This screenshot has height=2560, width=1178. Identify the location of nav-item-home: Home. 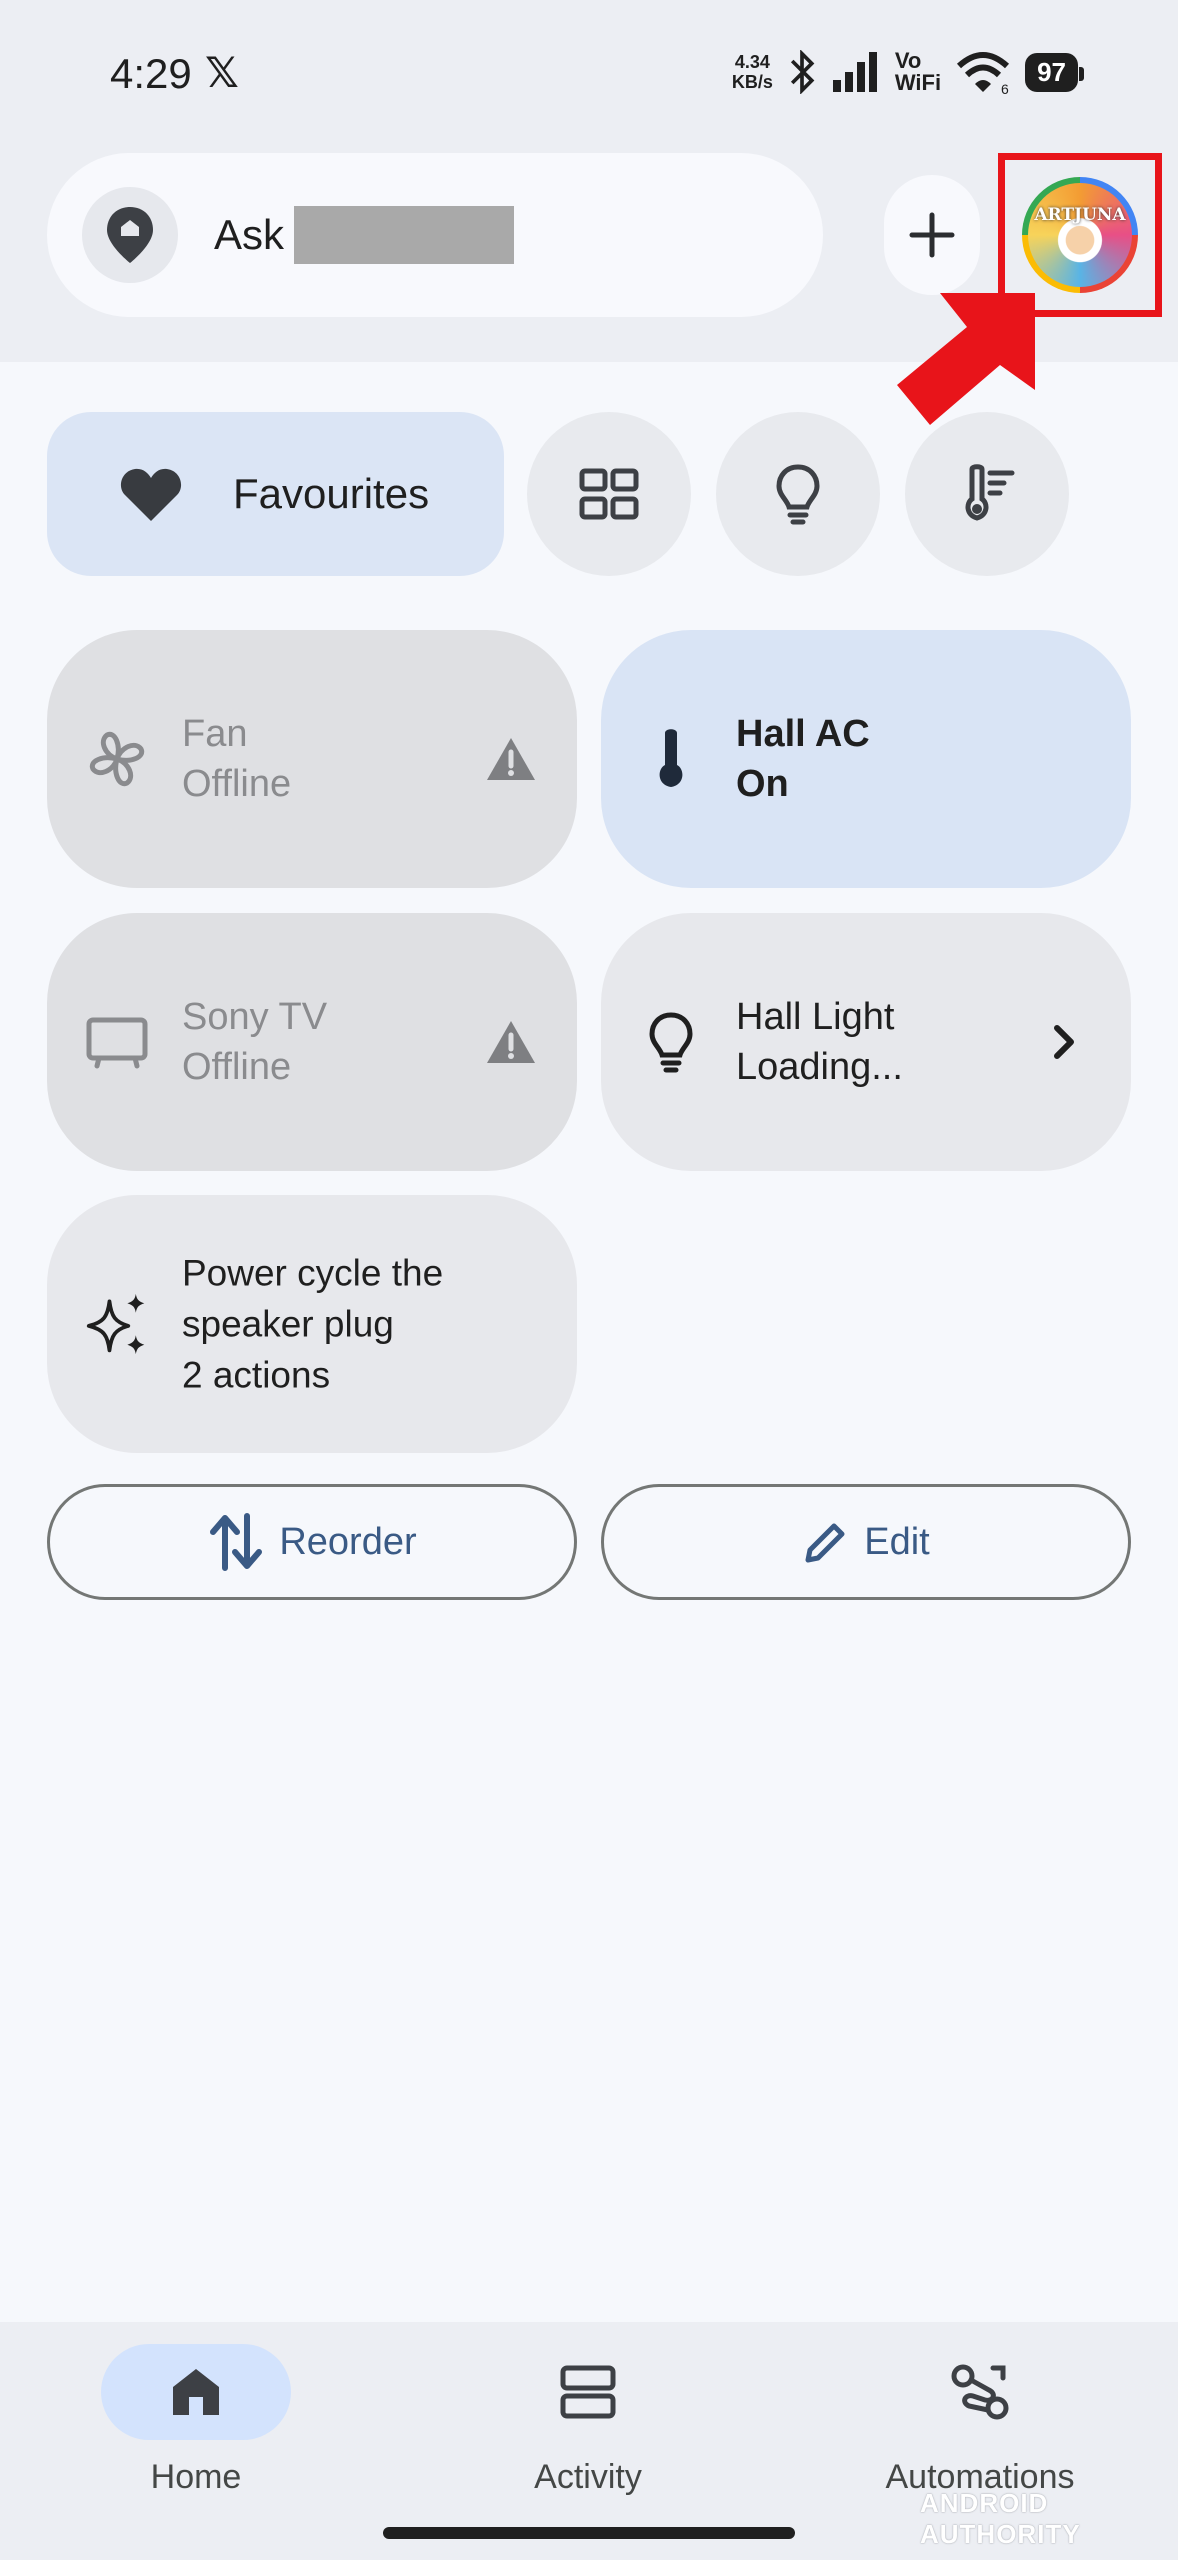
(196, 2420).